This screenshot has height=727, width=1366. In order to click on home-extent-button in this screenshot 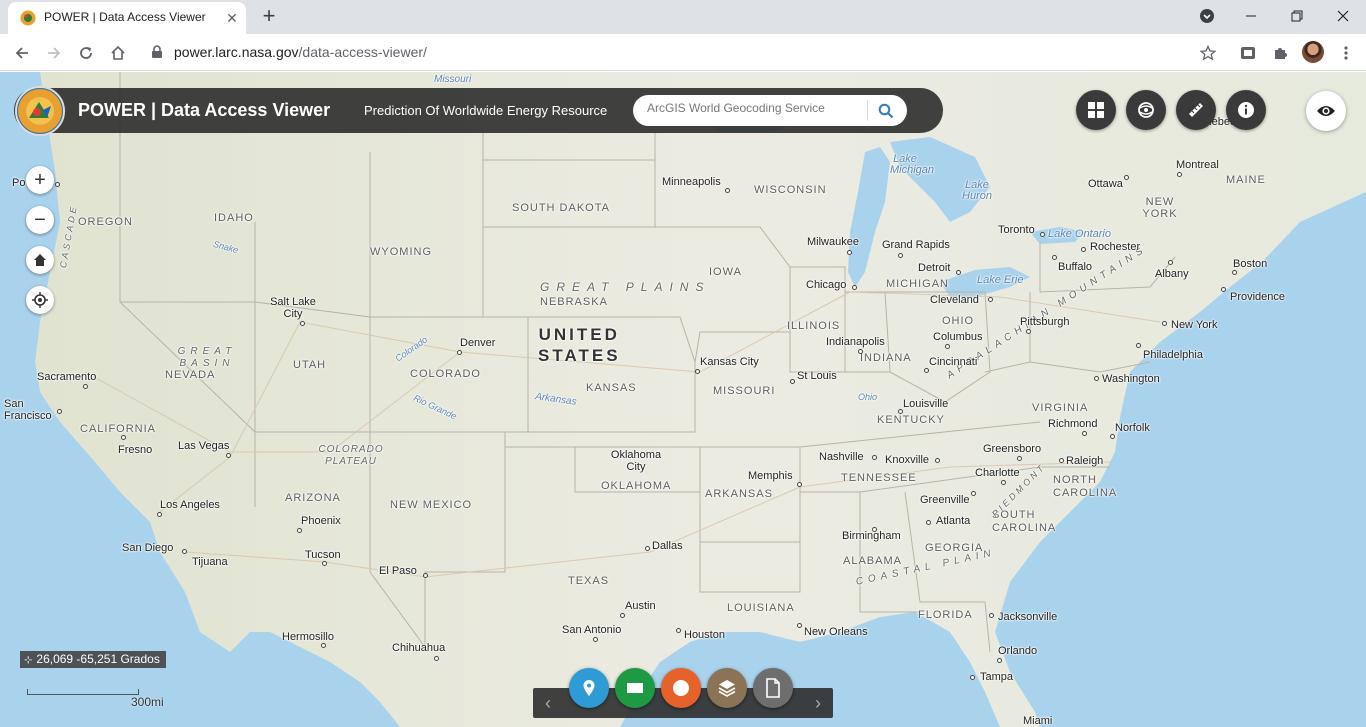, I will do `click(40, 260)`.